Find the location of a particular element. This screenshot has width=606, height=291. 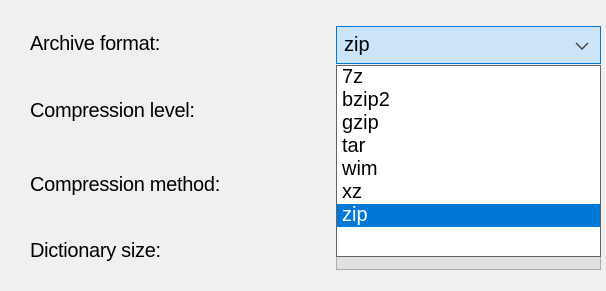

option-wim: wim is located at coordinates (468, 169).